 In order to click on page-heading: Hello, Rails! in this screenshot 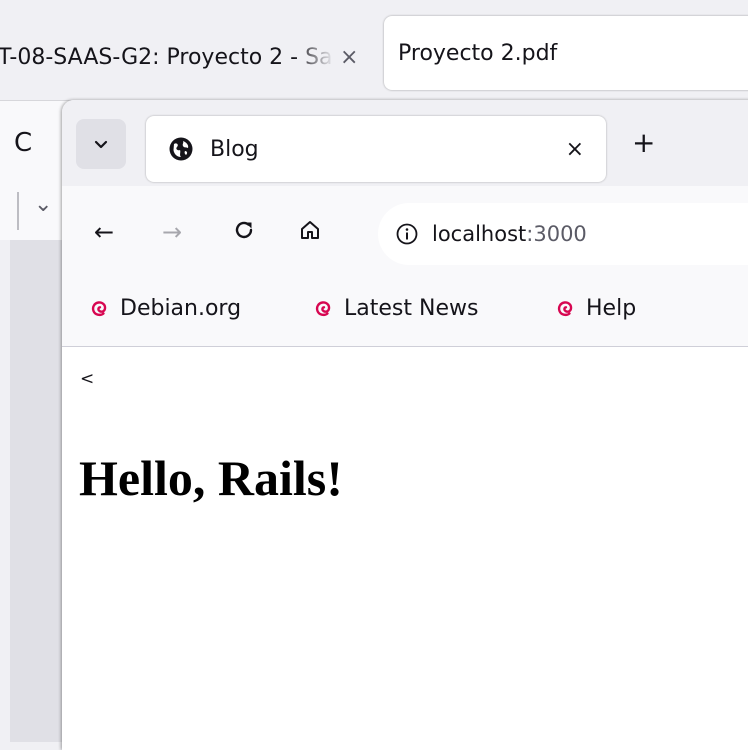, I will do `click(211, 478)`.